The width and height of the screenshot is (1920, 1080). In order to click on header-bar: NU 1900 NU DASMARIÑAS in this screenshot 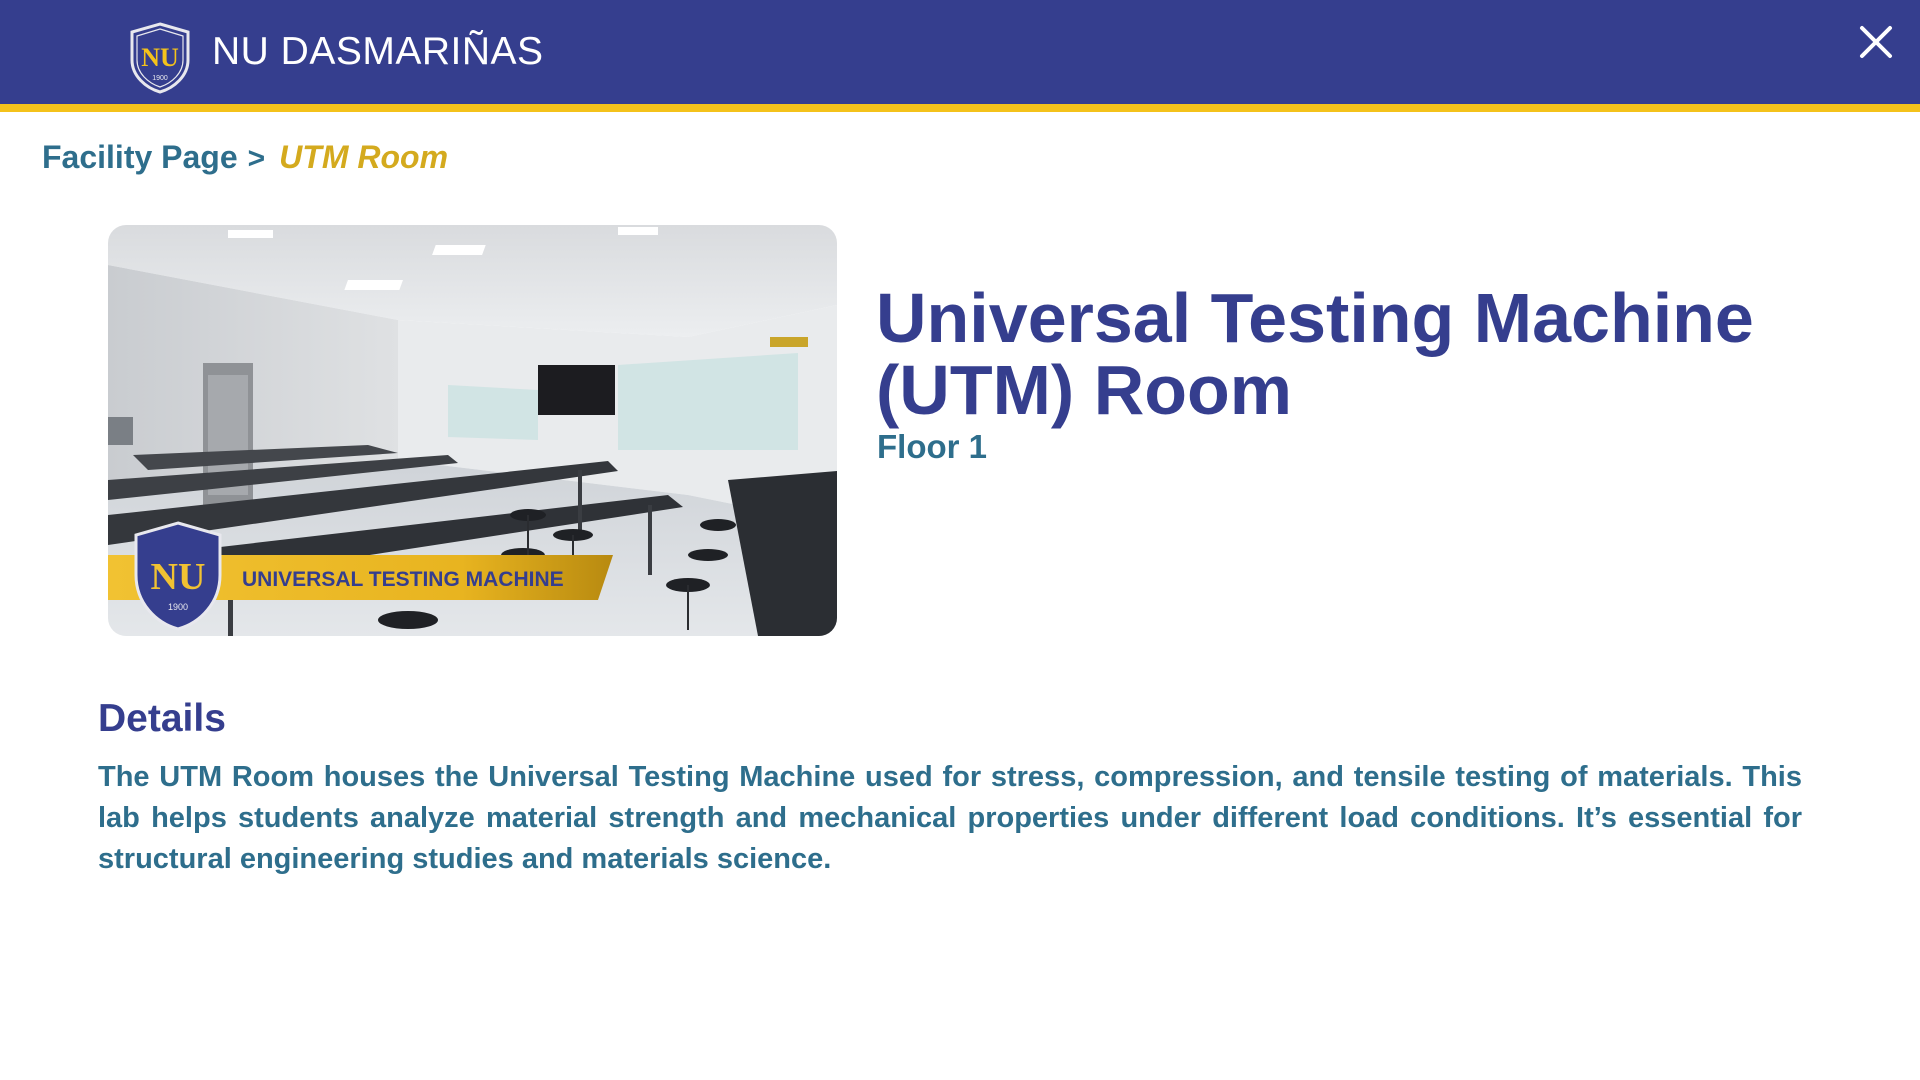, I will do `click(960, 56)`.